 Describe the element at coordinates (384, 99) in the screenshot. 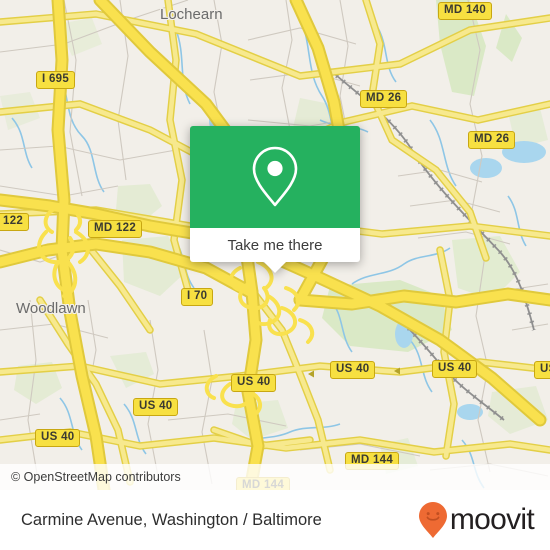

I see `highway-shield-md-26: MD 26` at that location.